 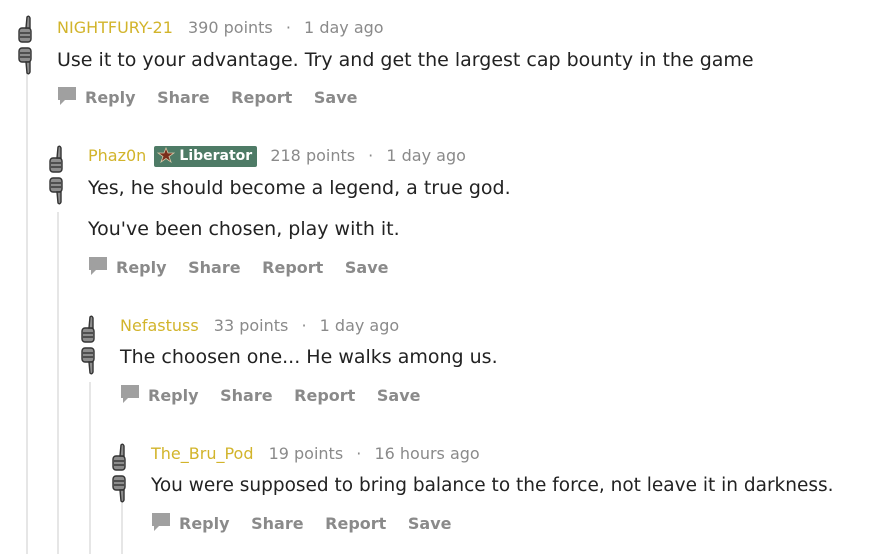 I want to click on author-link: Phaz0n, so click(x=117, y=155).